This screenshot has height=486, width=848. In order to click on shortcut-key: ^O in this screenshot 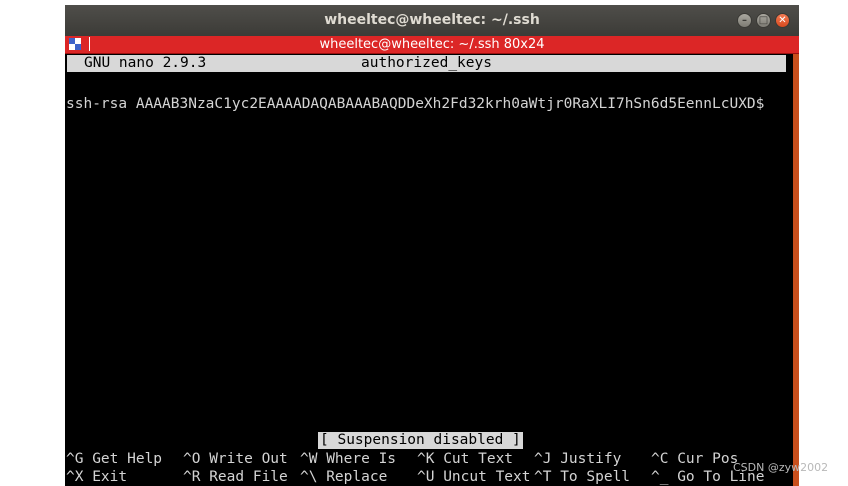, I will do `click(192, 459)`.